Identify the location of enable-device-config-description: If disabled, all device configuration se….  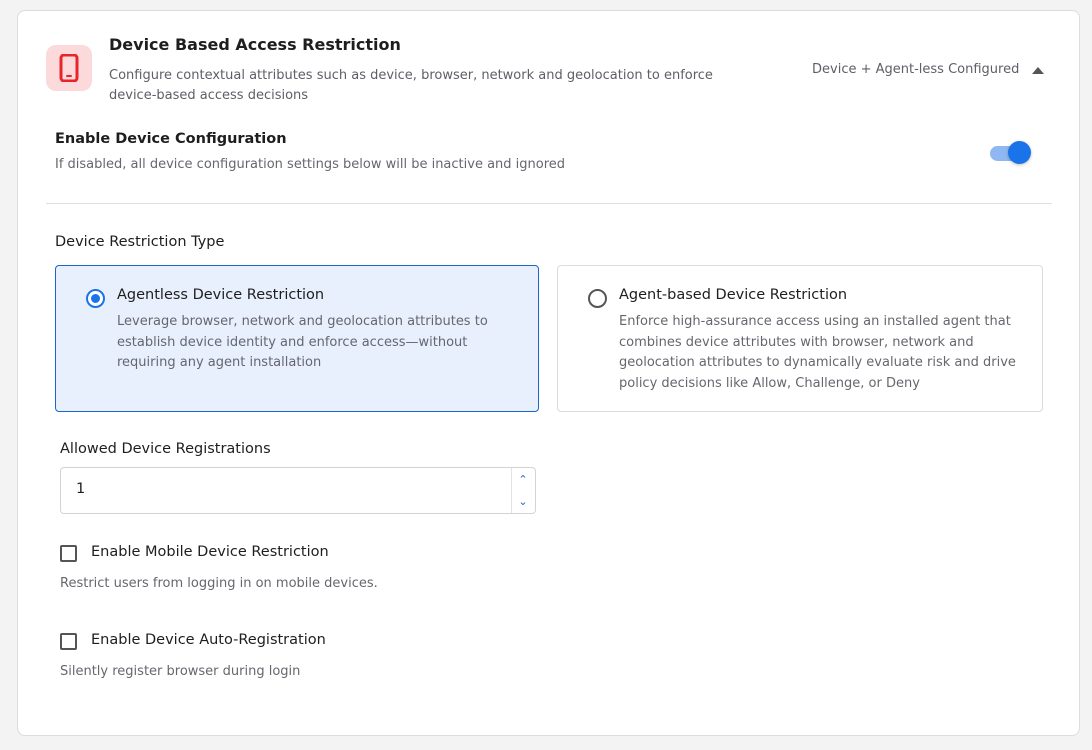
(310, 164).